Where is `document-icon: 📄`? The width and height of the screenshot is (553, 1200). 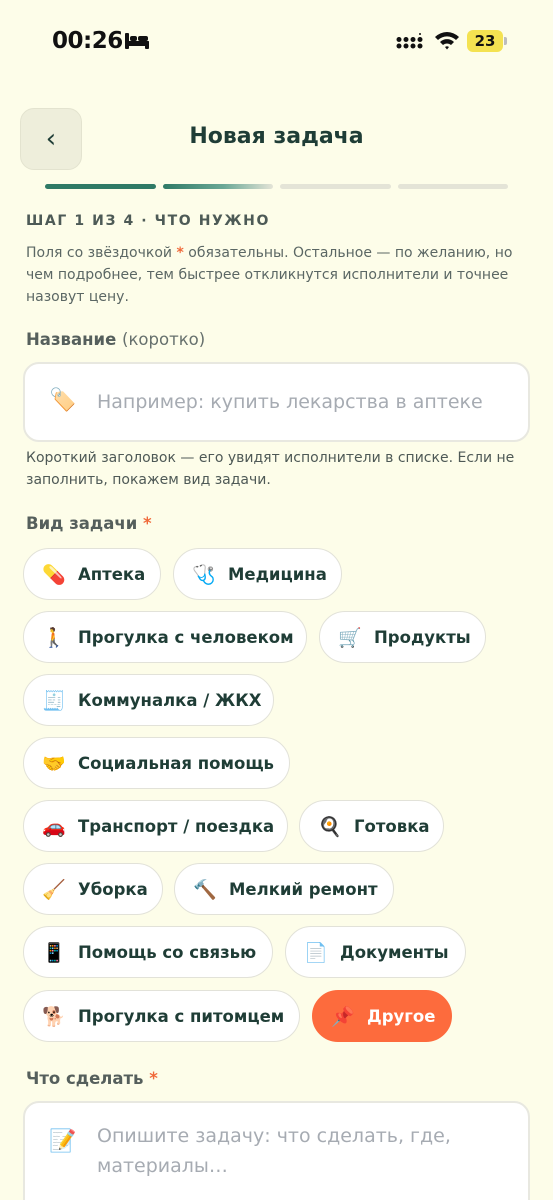 document-icon: 📄 is located at coordinates (316, 952).